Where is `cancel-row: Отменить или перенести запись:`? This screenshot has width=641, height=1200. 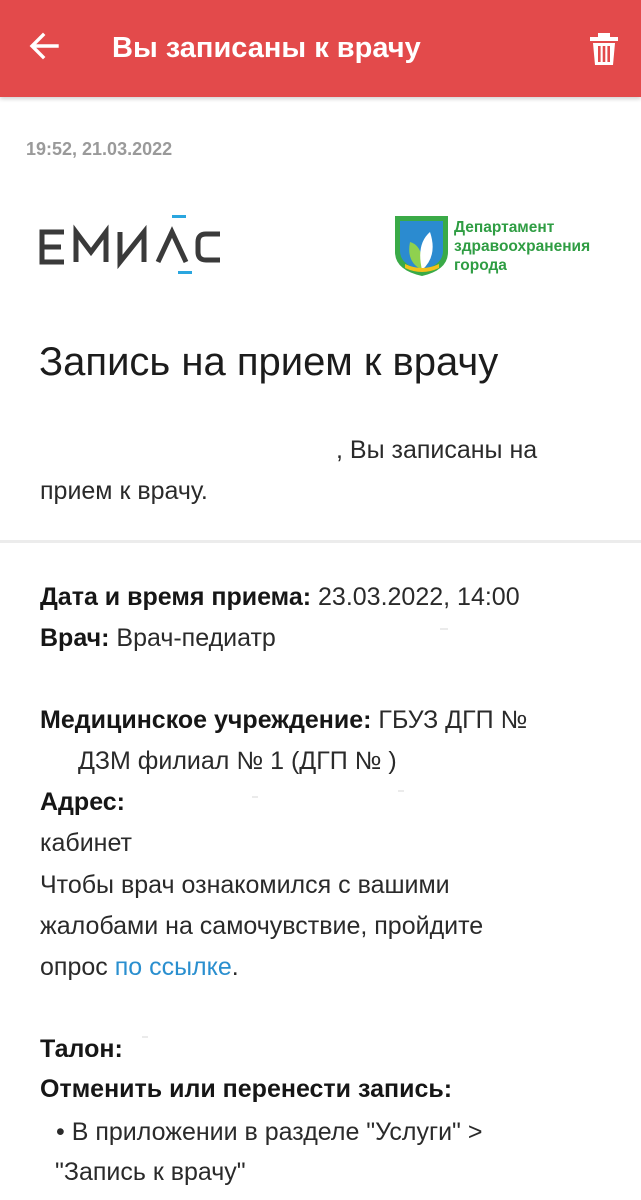
cancel-row: Отменить или перенести запись: is located at coordinates (246, 1089).